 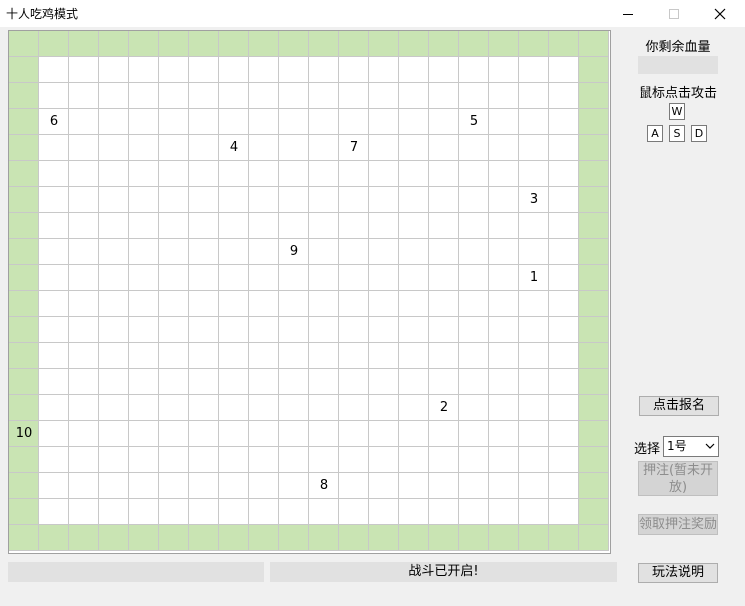 I want to click on player-marker: 6, so click(x=54, y=122).